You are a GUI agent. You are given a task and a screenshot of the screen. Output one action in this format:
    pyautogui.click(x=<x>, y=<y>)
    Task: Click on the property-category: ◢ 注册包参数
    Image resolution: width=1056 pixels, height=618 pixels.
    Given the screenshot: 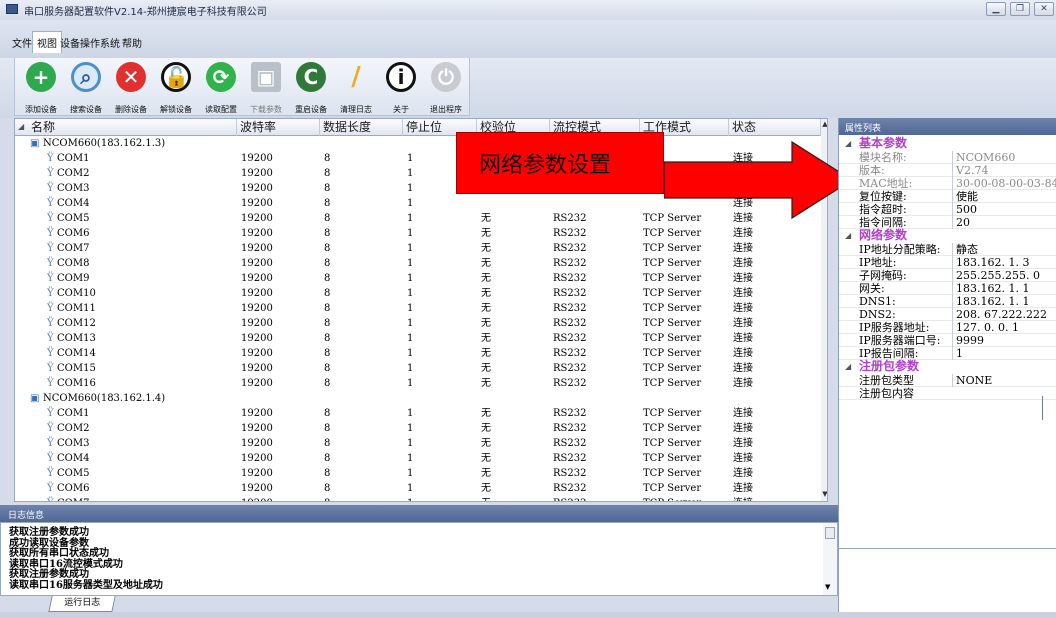 What is the action you would take?
    pyautogui.click(x=947, y=366)
    